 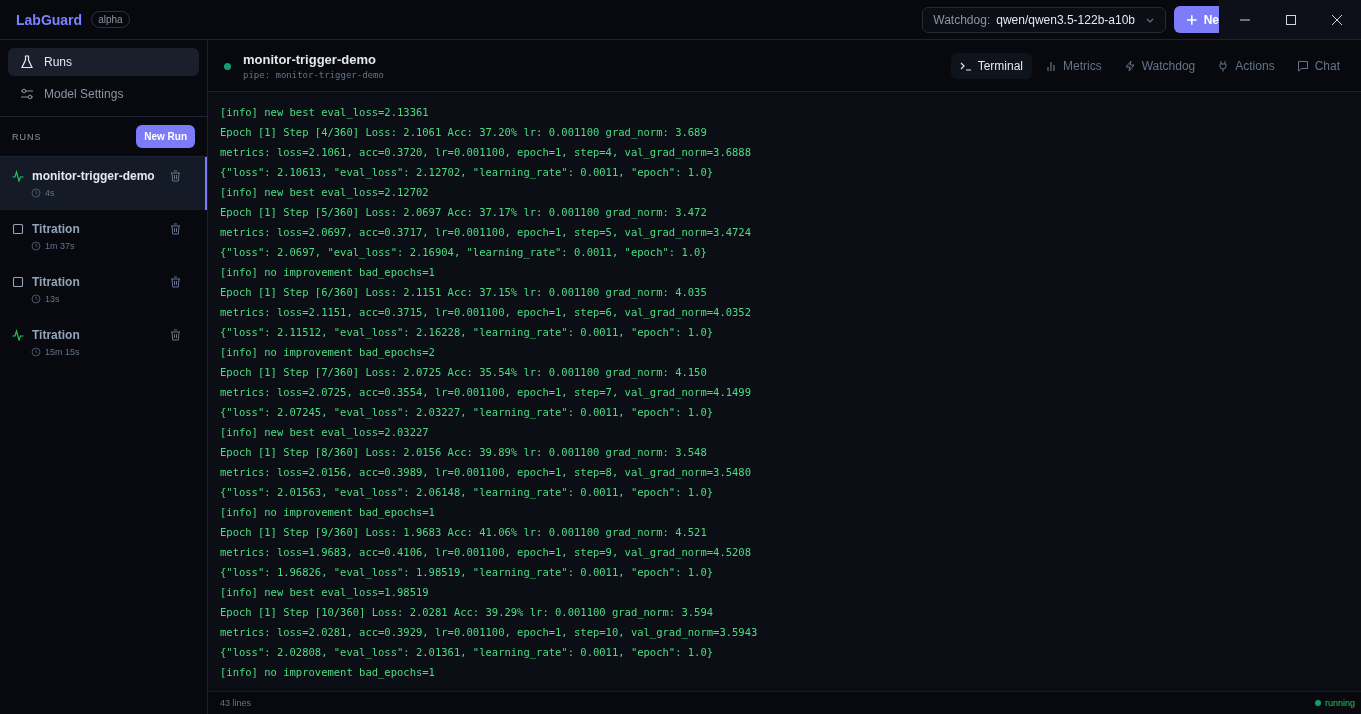 What do you see at coordinates (52, 299) in the screenshot?
I see `run-duration: 13s` at bounding box center [52, 299].